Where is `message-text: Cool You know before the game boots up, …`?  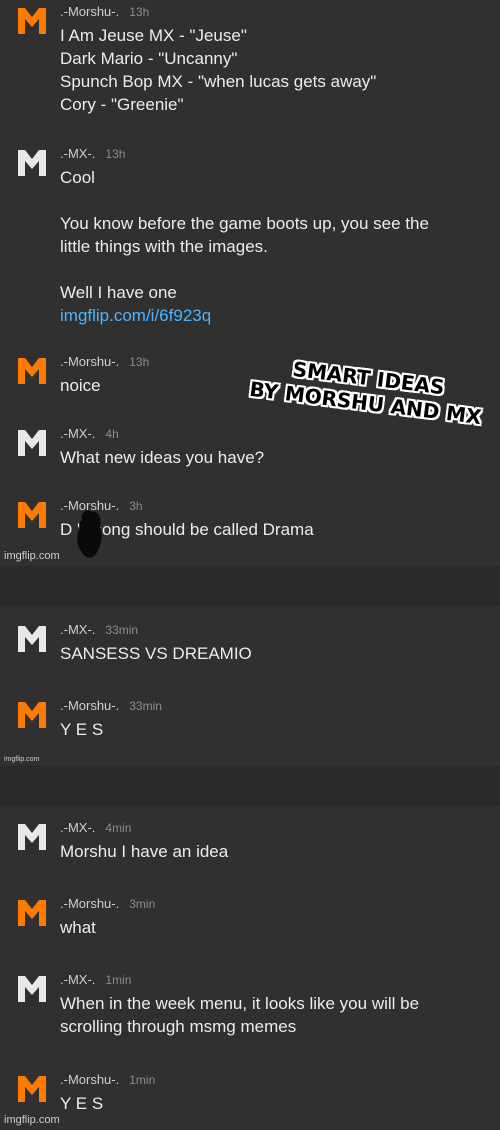 message-text: Cool You know before the game boots up, … is located at coordinates (244, 246).